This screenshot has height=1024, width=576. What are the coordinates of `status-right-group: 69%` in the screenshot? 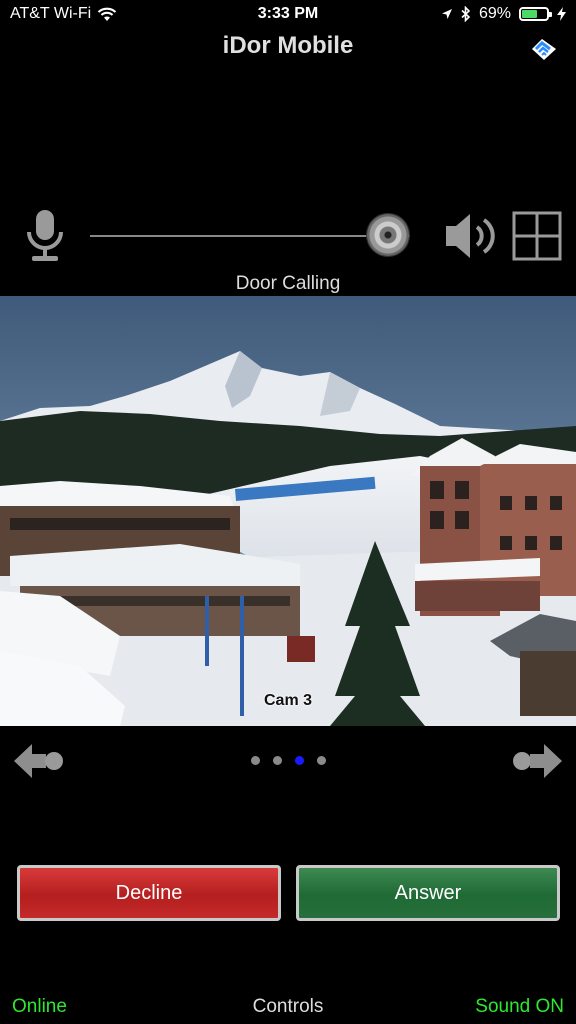 It's located at (503, 14).